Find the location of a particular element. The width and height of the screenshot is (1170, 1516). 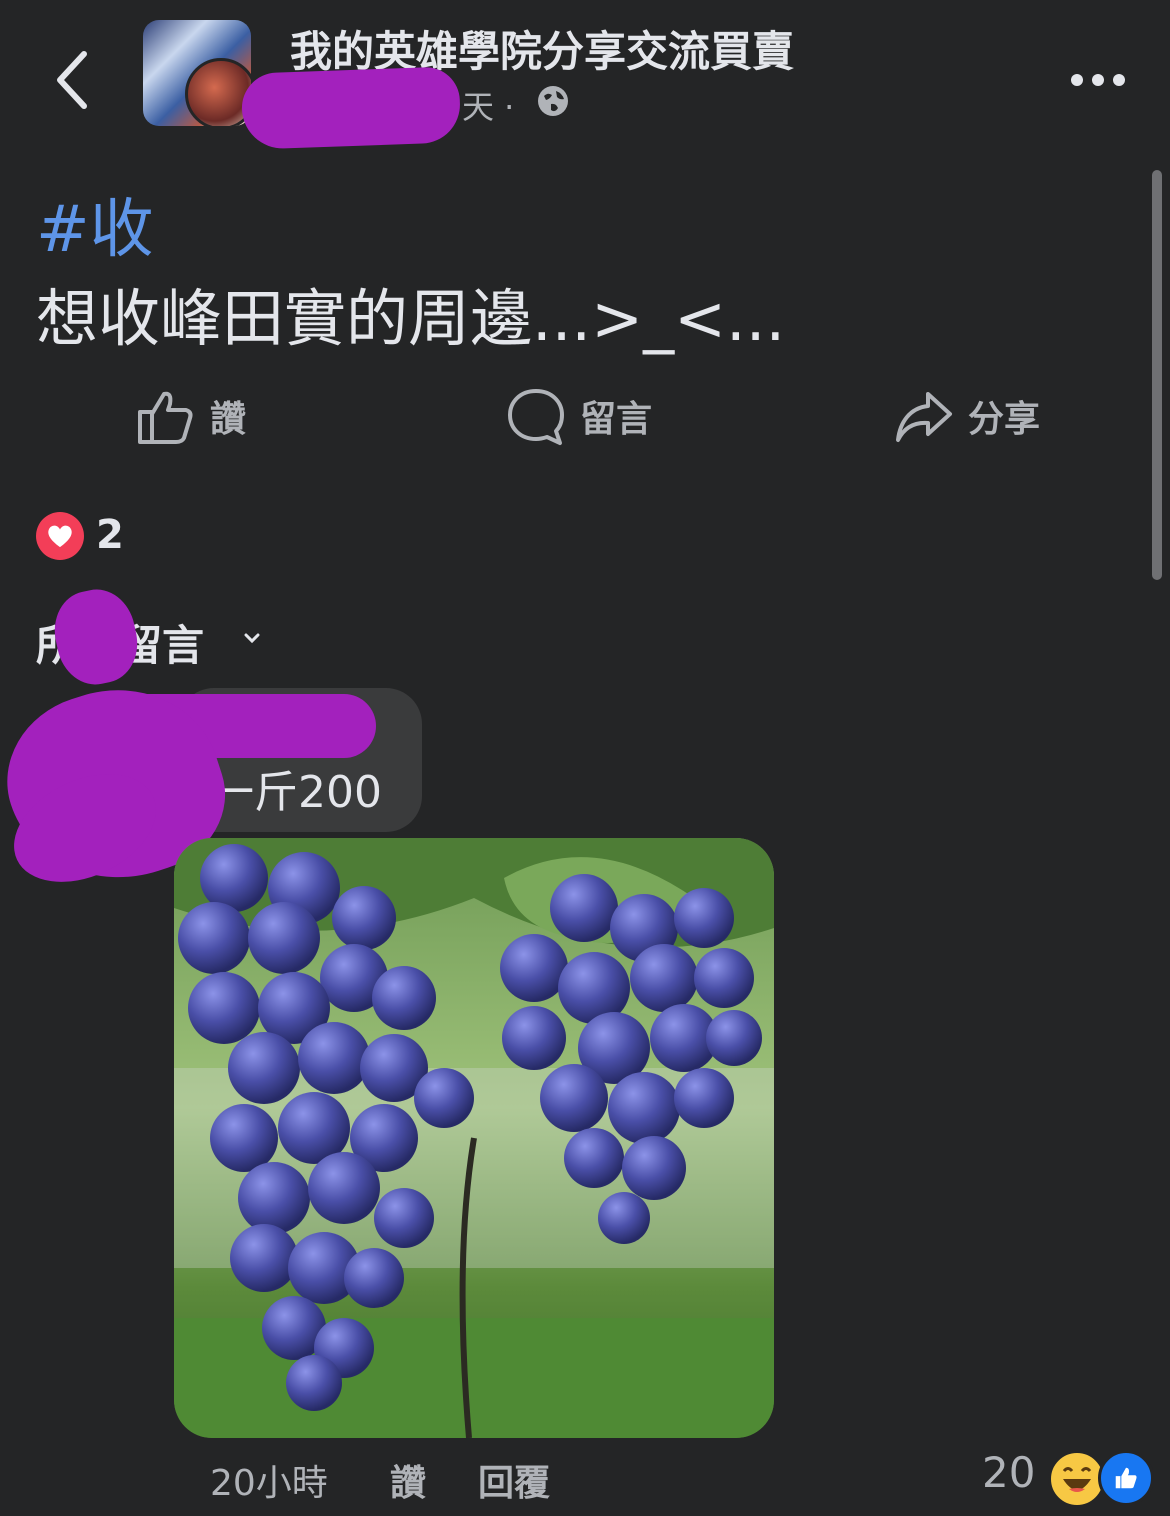

comment-reply-button: 回覆 is located at coordinates (514, 1480).